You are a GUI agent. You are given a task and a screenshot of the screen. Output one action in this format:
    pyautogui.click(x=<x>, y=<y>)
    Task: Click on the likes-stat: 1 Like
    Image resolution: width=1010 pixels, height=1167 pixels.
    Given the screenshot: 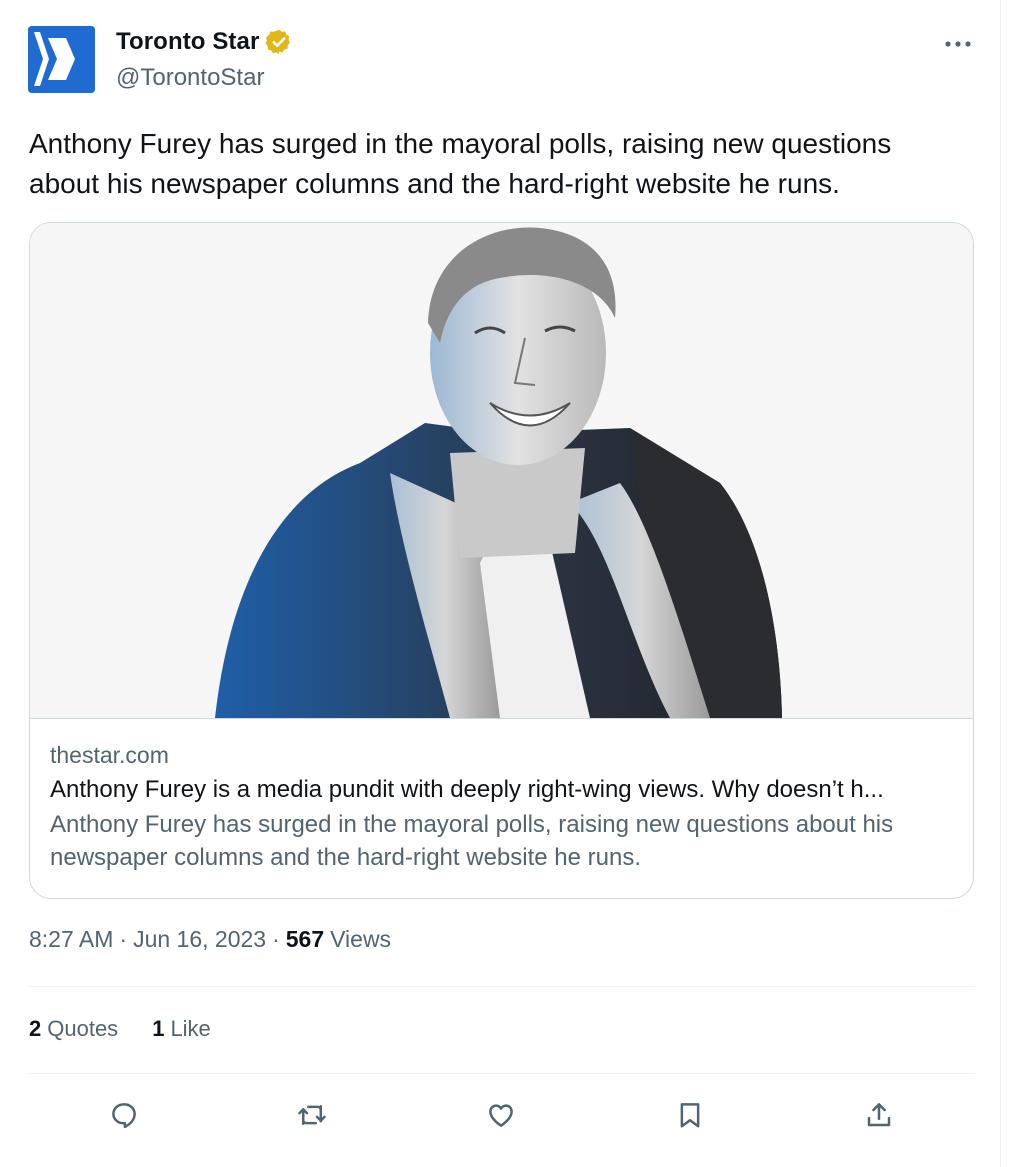 What is the action you would take?
    pyautogui.click(x=181, y=1029)
    